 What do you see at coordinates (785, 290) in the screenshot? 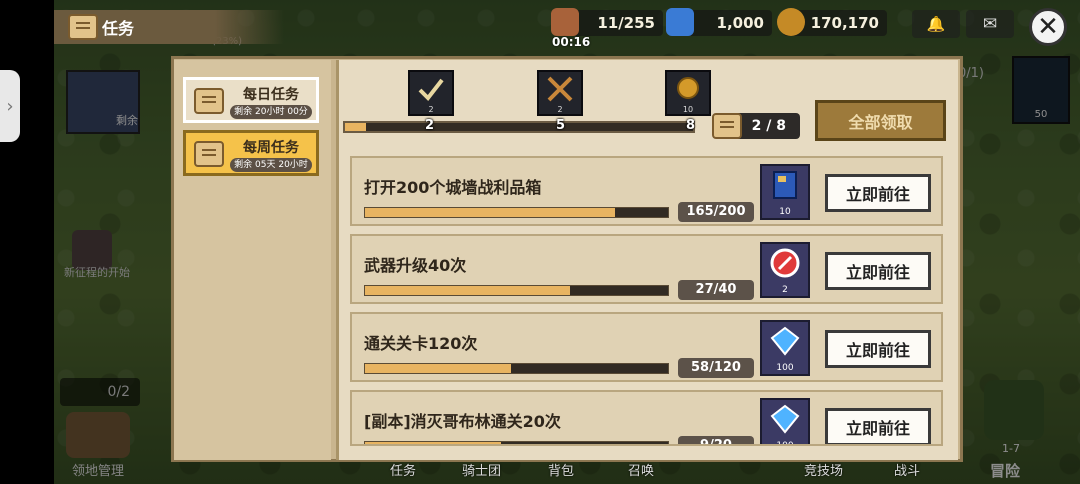
I see `reward-count: 2` at bounding box center [785, 290].